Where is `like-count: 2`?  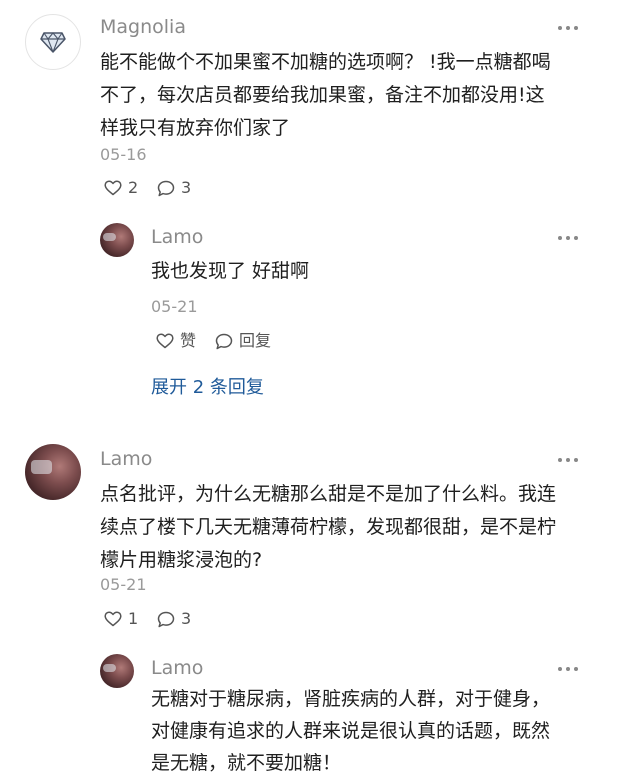 like-count: 2 is located at coordinates (133, 187).